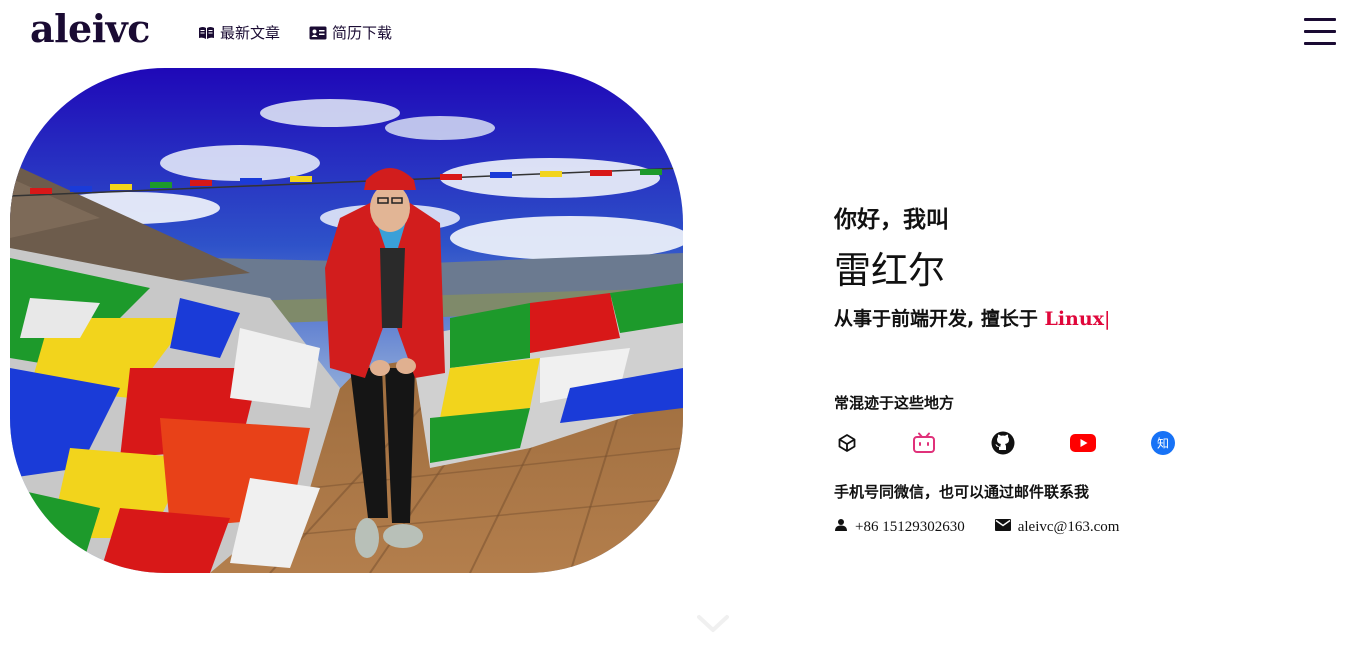 Image resolution: width=1366 pixels, height=666 pixels. What do you see at coordinates (936, 319) in the screenshot?
I see `role-prefix: 从事于前端开发, 擅长于` at bounding box center [936, 319].